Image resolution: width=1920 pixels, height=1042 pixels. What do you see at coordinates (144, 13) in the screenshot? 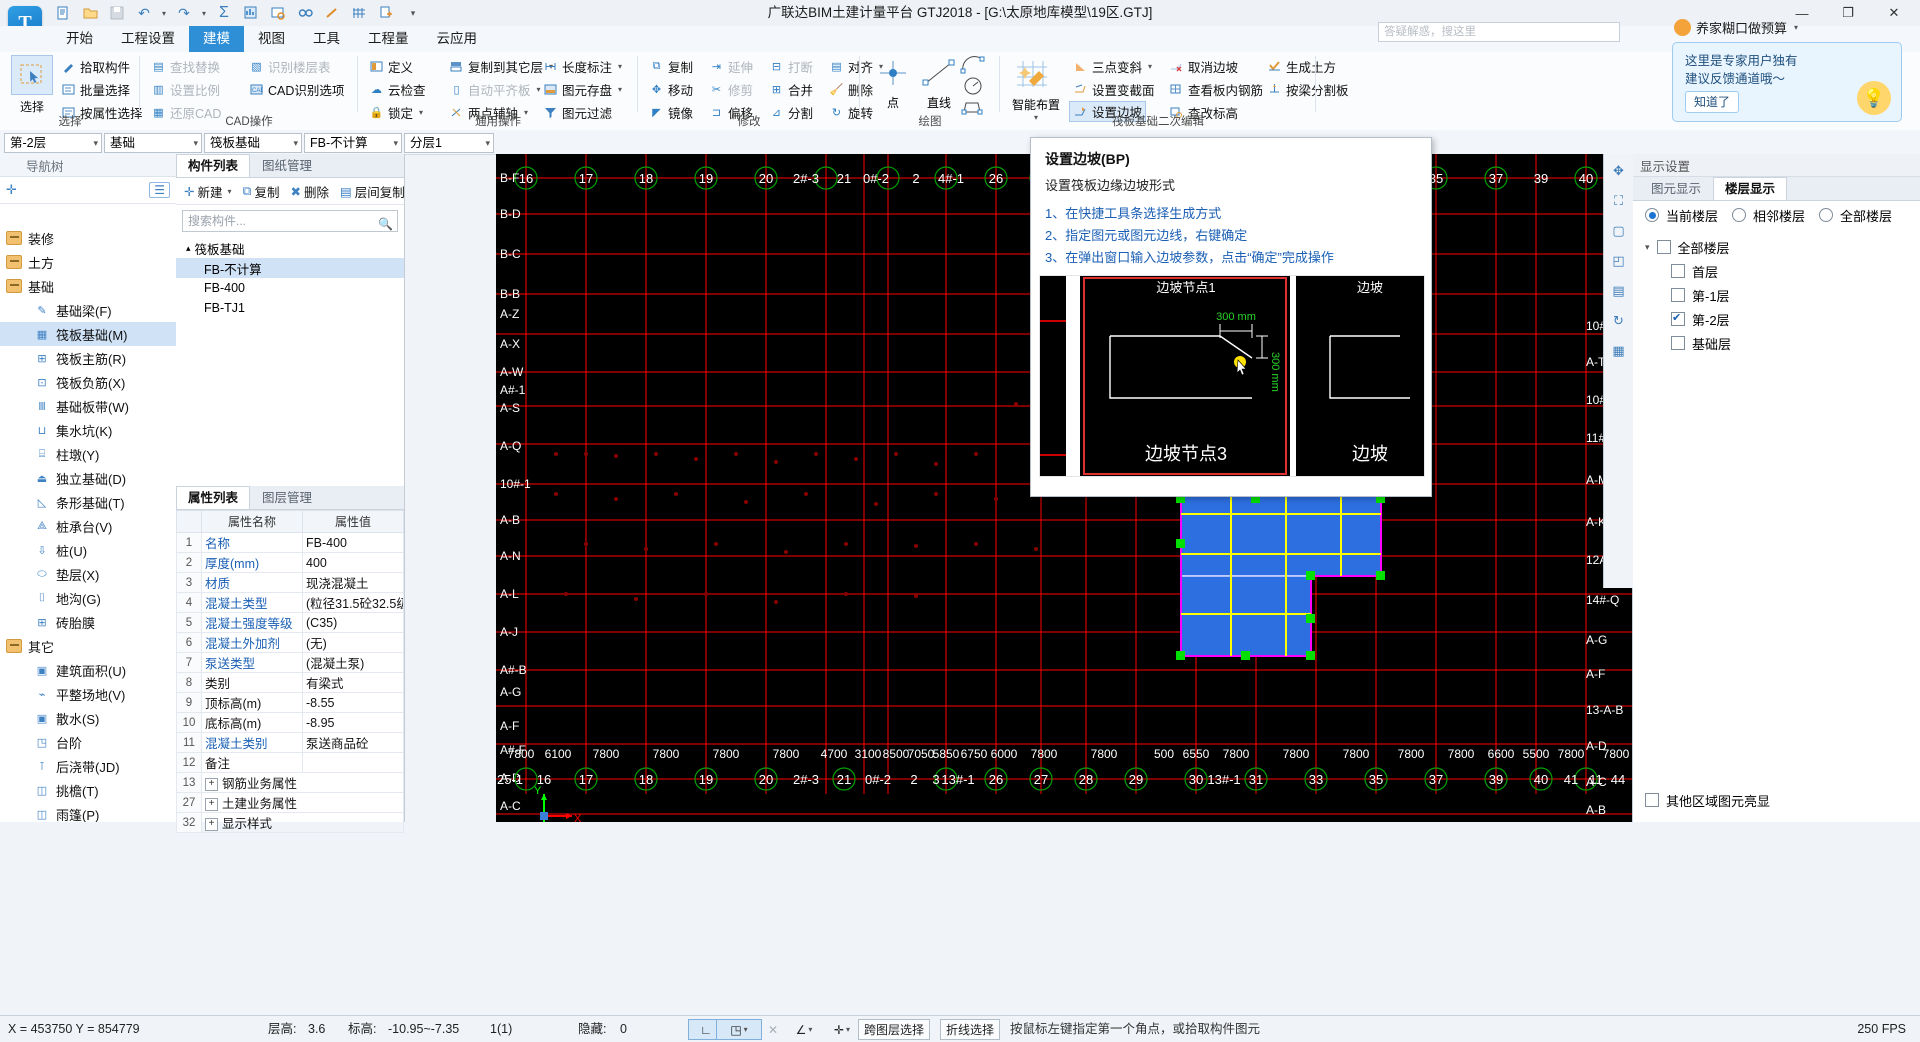
I see `undo-icon: ↶` at bounding box center [144, 13].